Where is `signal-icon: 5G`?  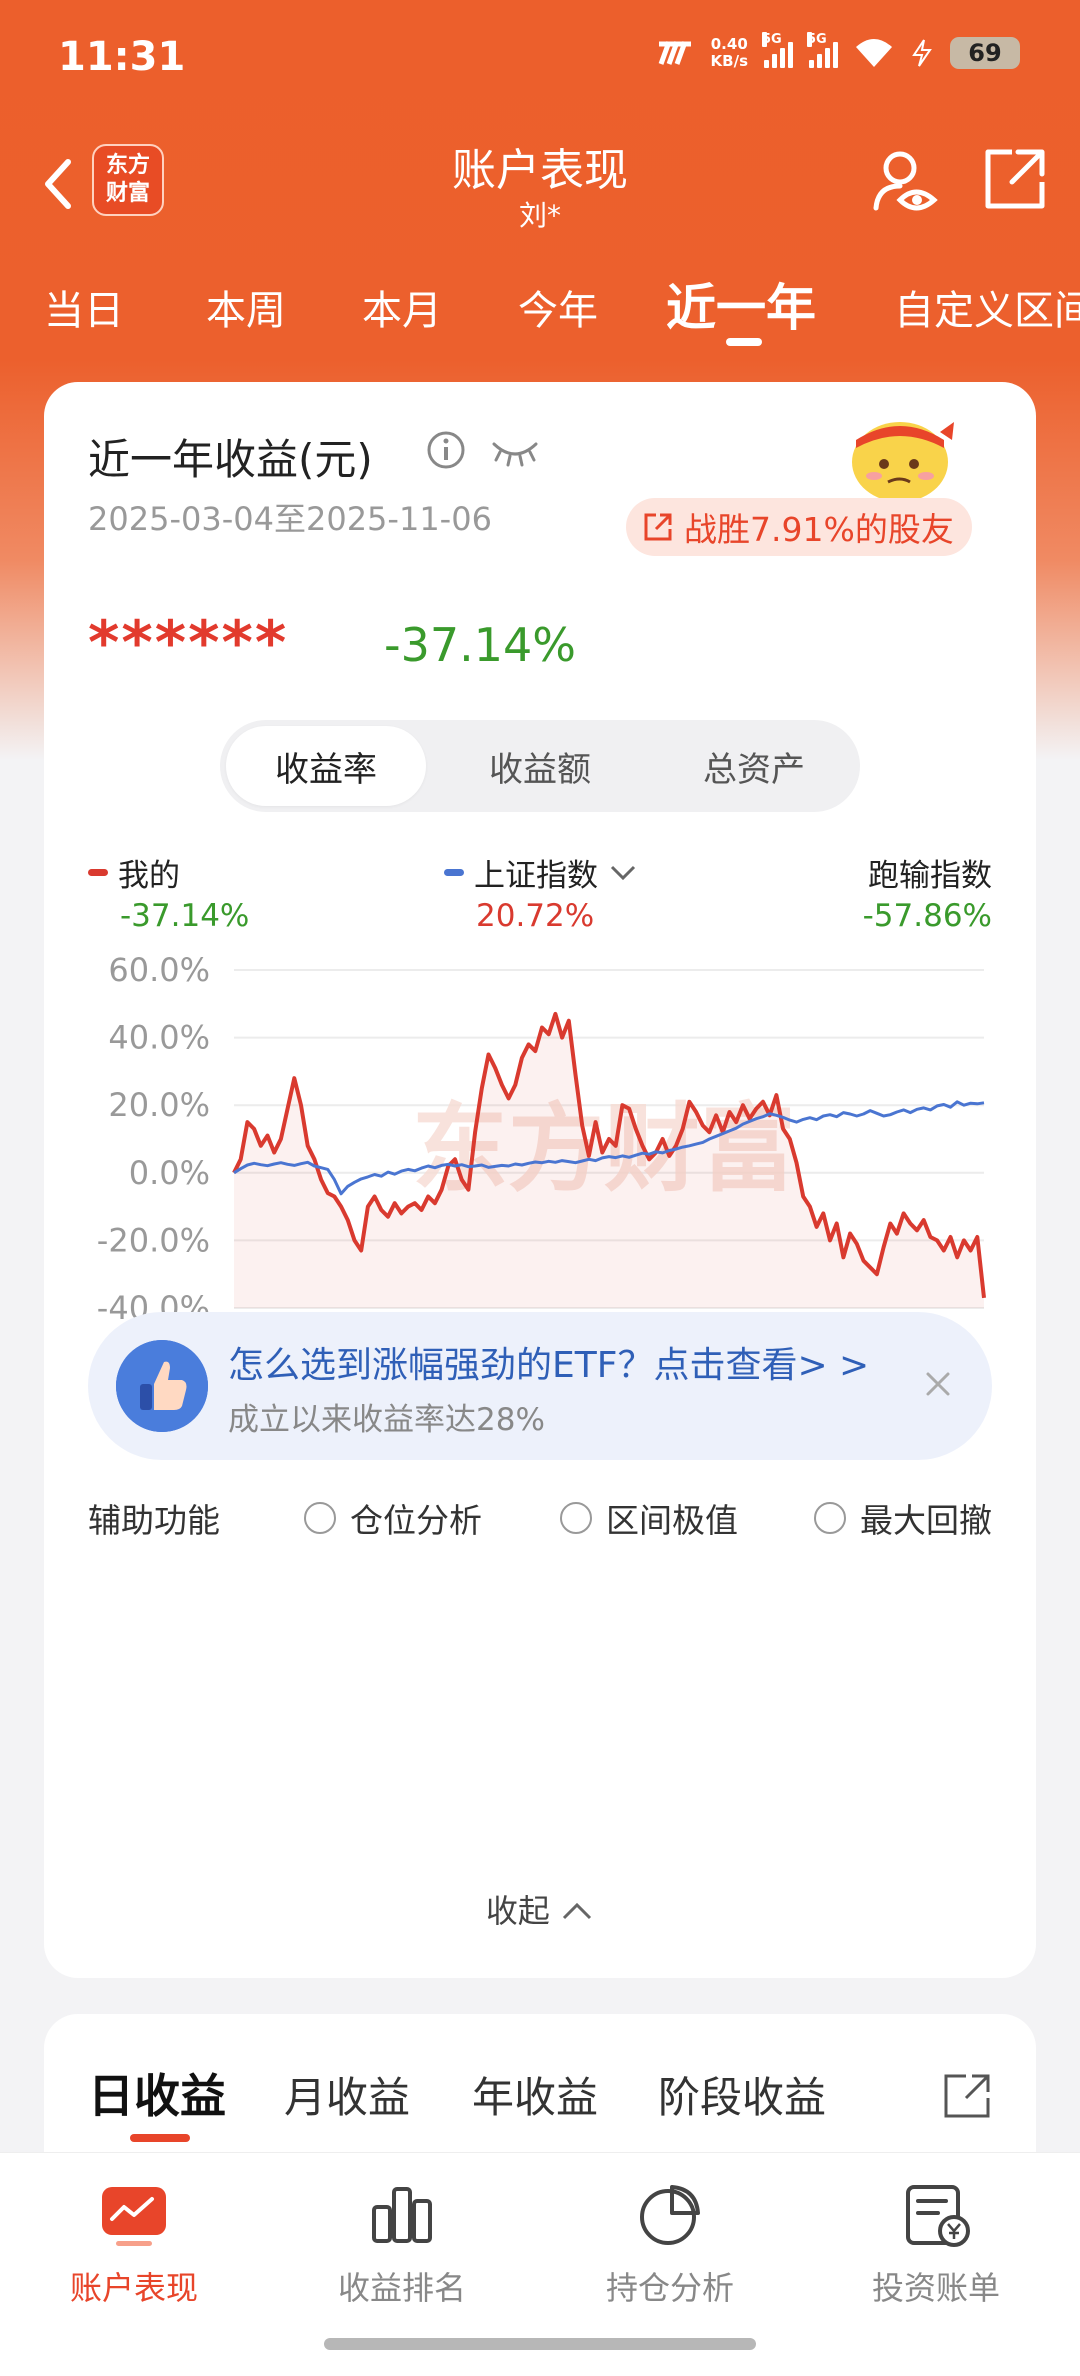
signal-icon: 5G is located at coordinates (777, 50).